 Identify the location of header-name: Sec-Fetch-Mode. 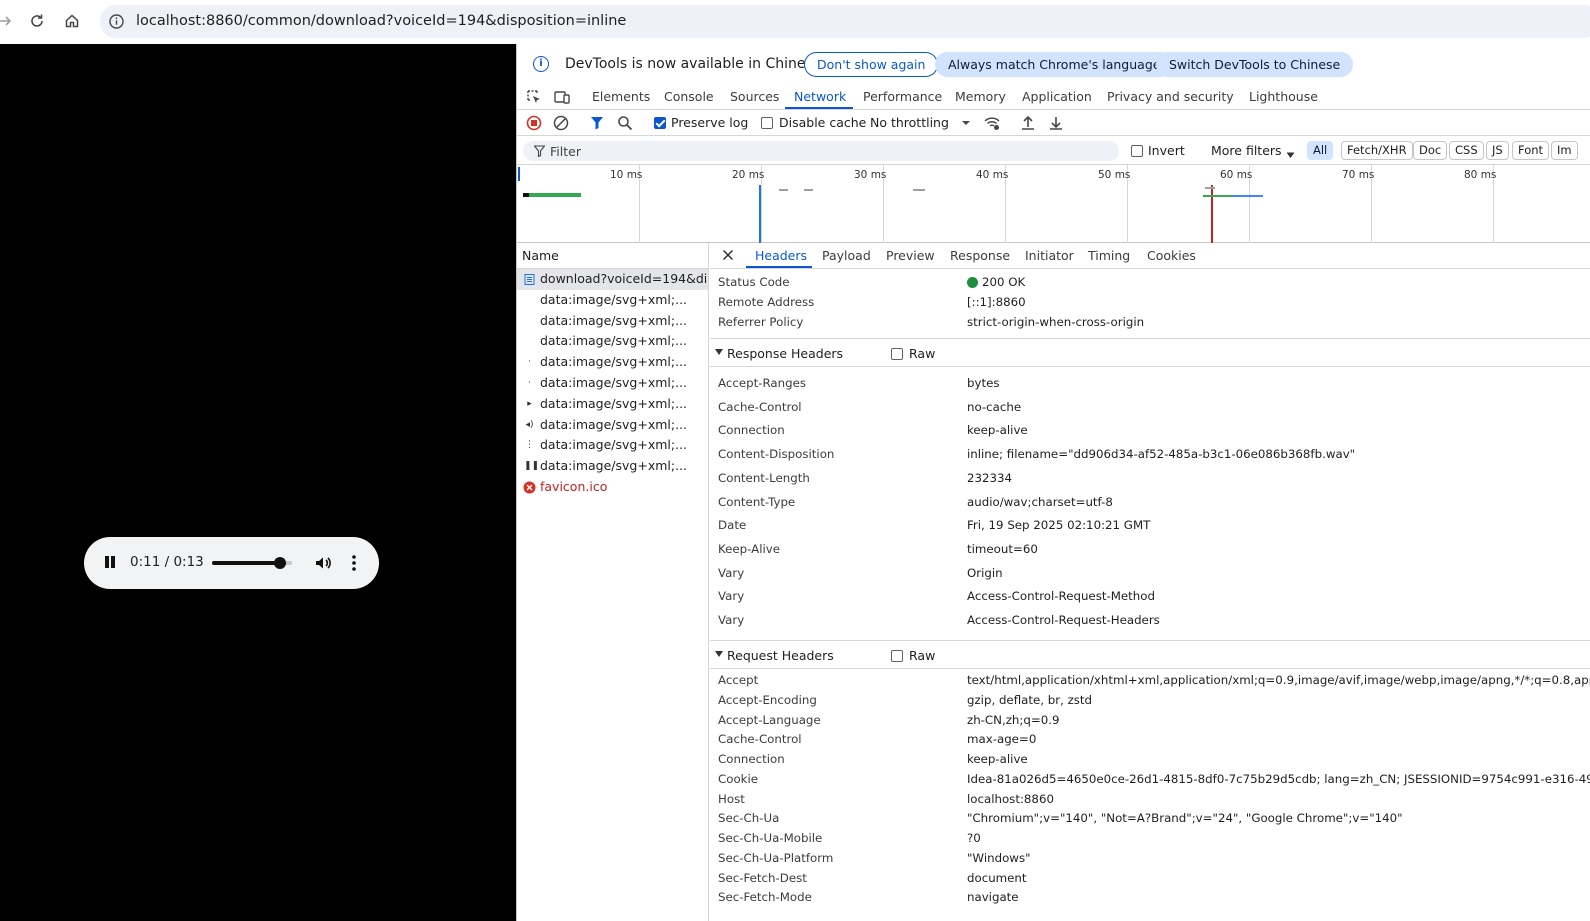
(765, 897).